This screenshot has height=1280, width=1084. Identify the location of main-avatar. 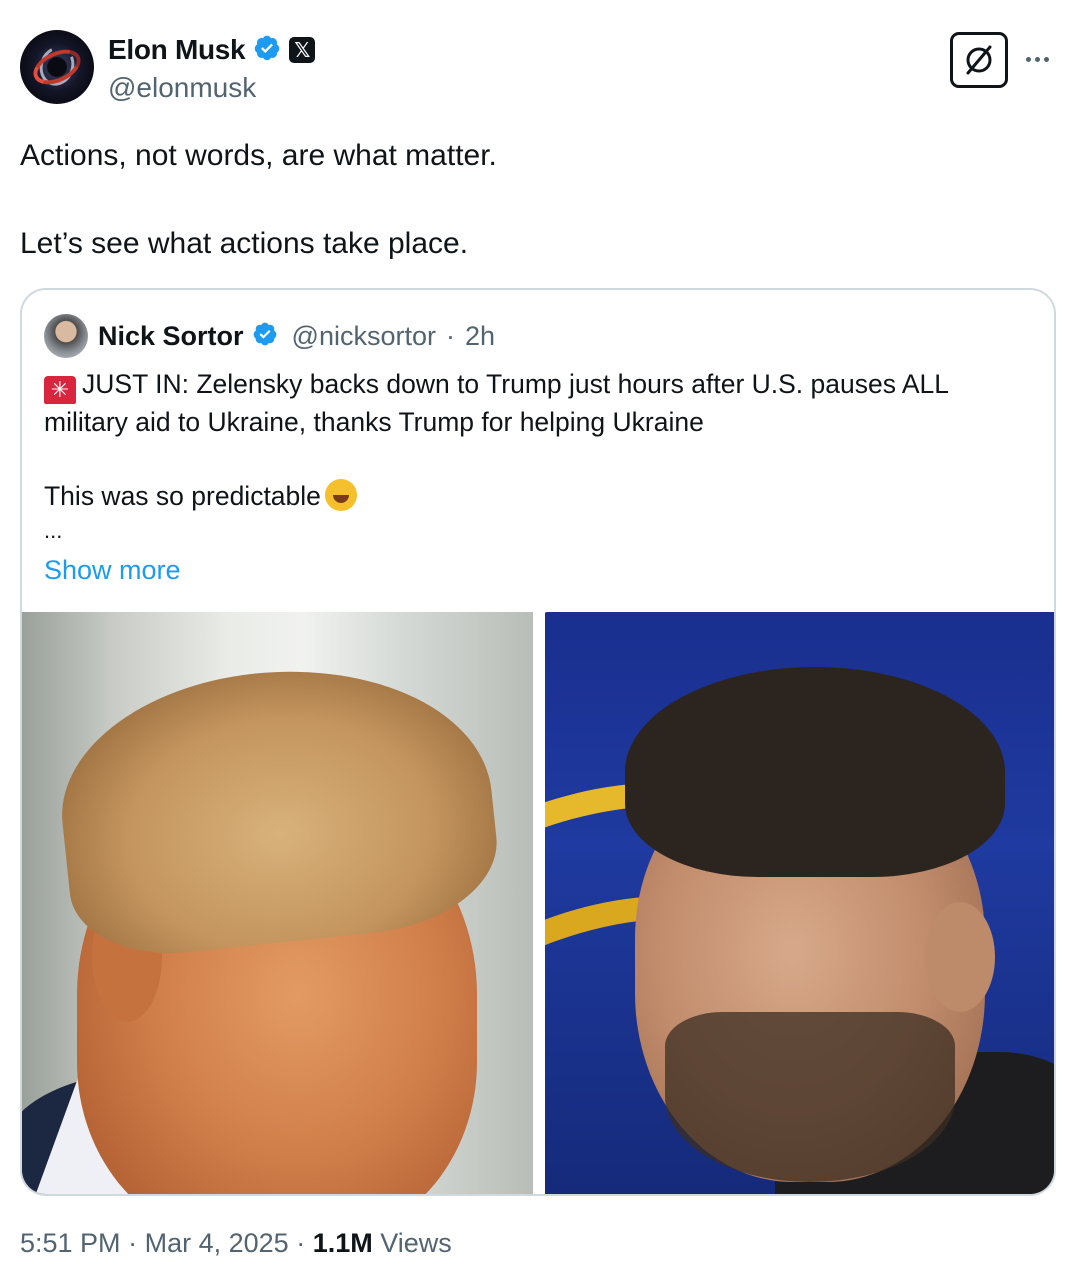
(57, 67).